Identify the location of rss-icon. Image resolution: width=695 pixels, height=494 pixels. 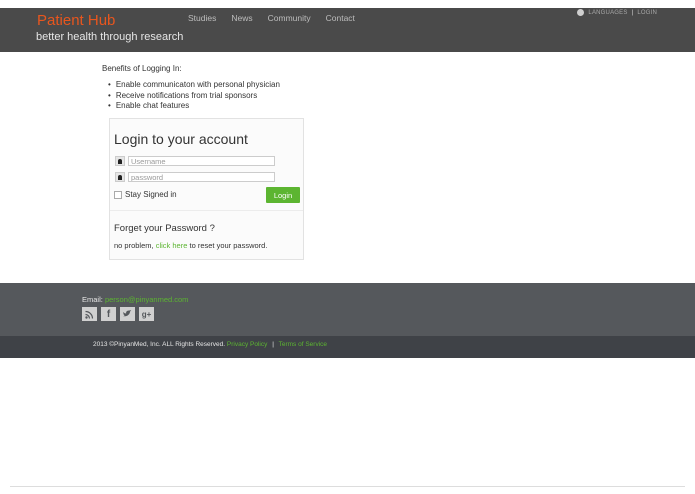
(89, 314).